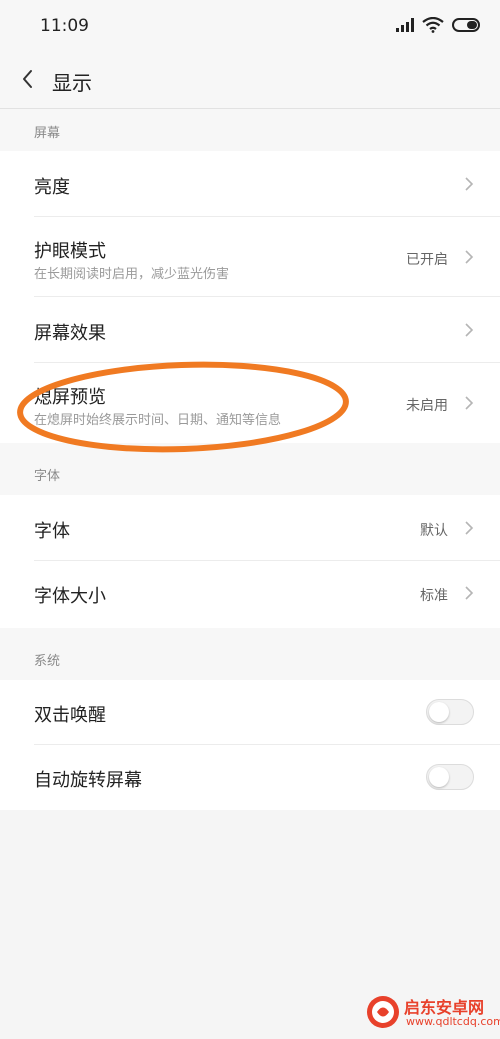  What do you see at coordinates (450, 777) in the screenshot?
I see `auto-rotate-toggle` at bounding box center [450, 777].